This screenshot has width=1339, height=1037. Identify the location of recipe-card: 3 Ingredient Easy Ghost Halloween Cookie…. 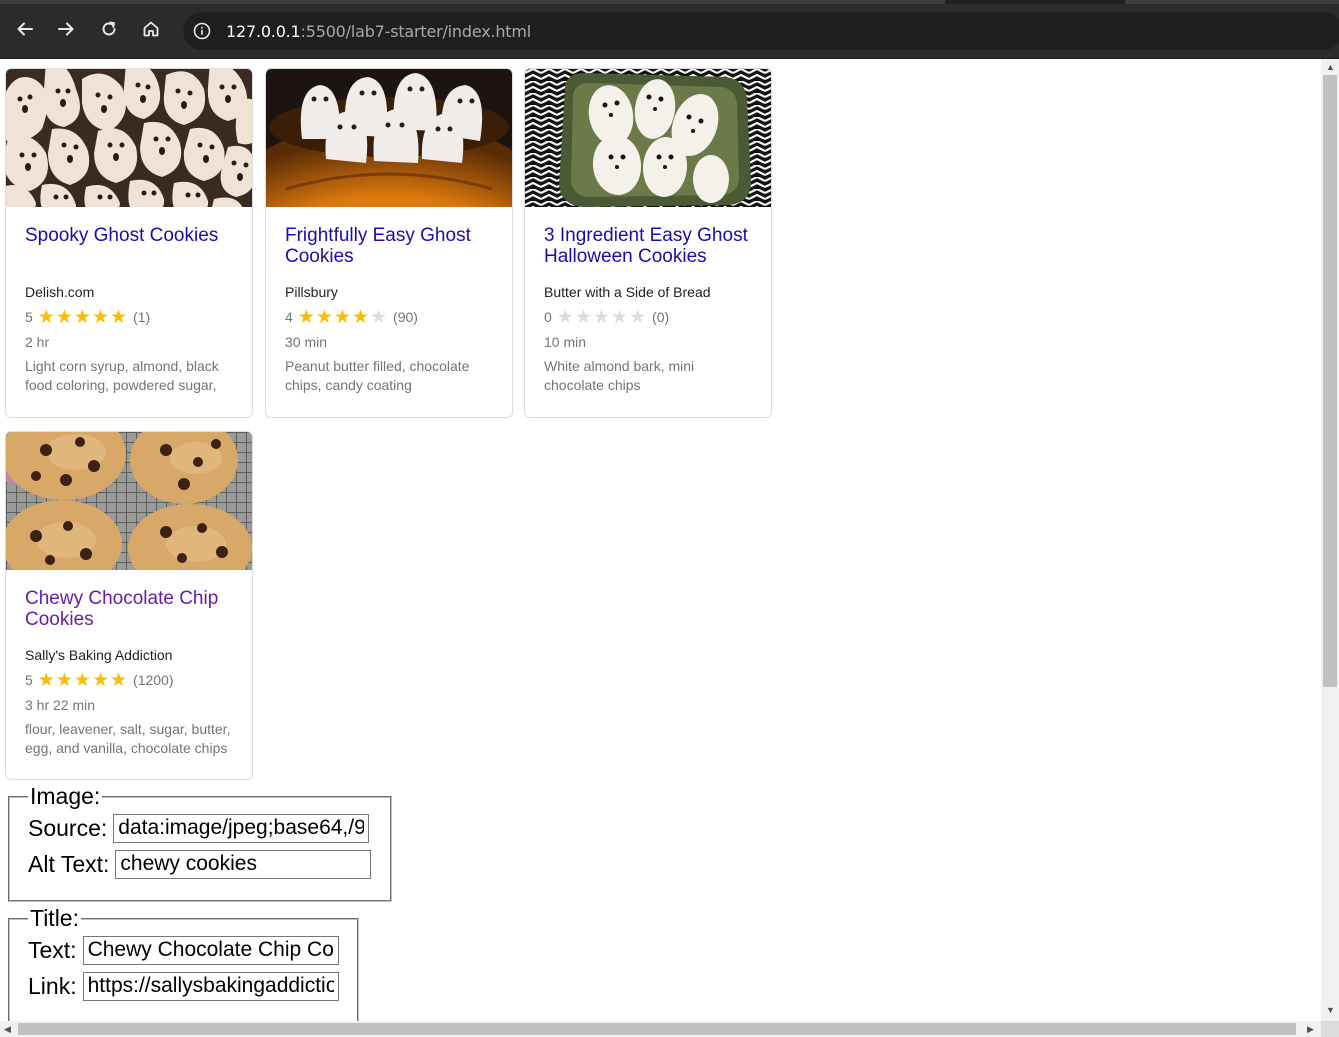
(648, 243).